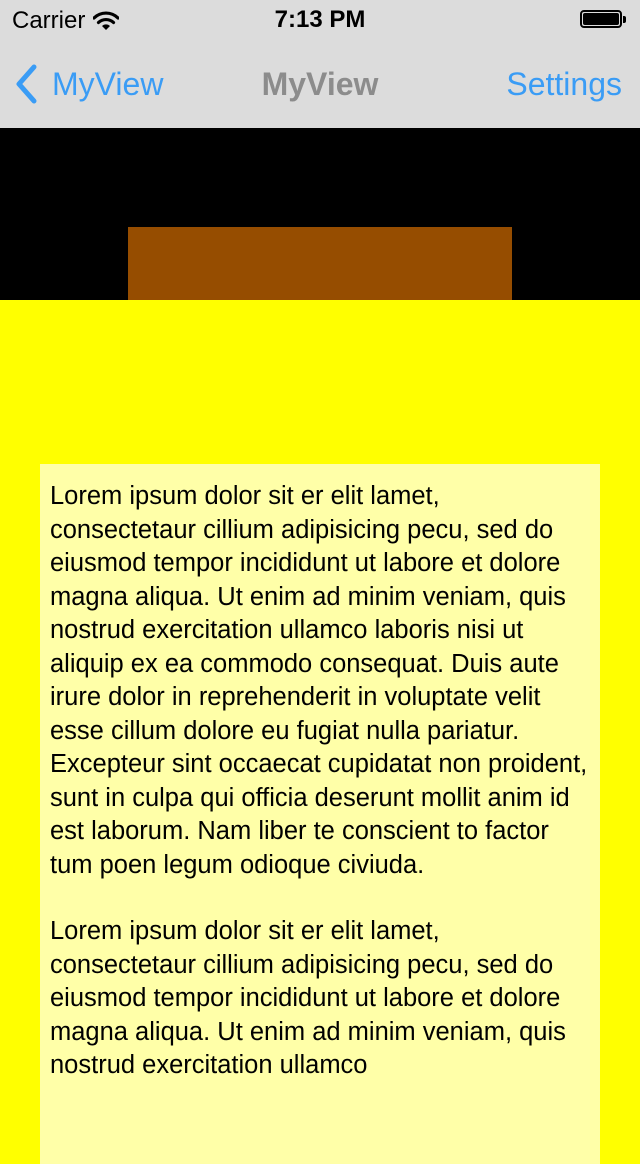 The height and width of the screenshot is (1164, 640). Describe the element at coordinates (564, 84) in the screenshot. I see `settings-button: Settings` at that location.